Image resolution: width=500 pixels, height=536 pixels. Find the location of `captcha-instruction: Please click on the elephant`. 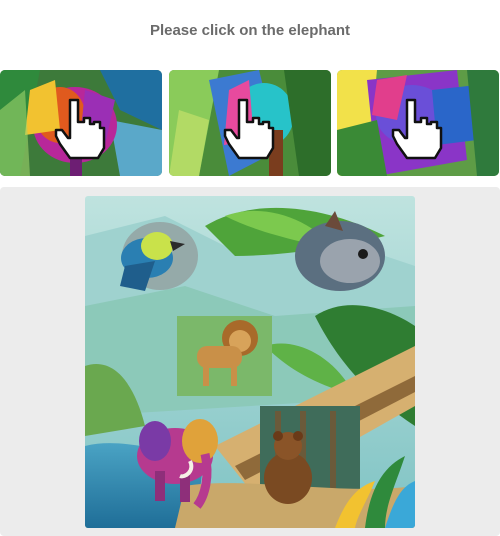

captcha-instruction: Please click on the elephant is located at coordinates (250, 30).